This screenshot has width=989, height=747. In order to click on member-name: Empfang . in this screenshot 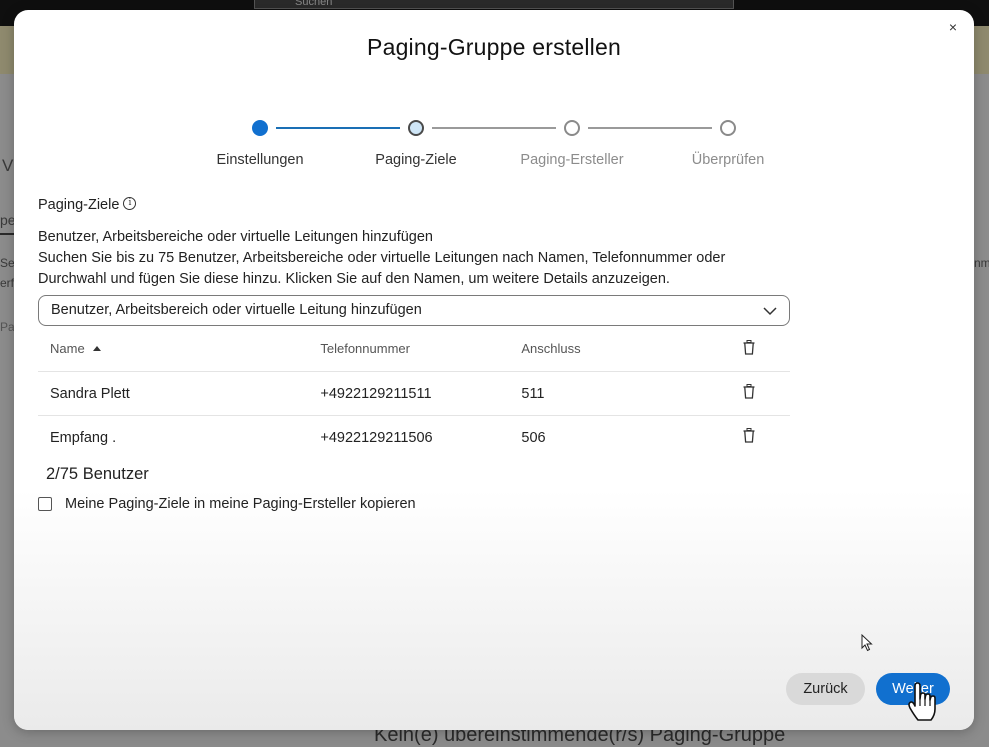, I will do `click(173, 438)`.